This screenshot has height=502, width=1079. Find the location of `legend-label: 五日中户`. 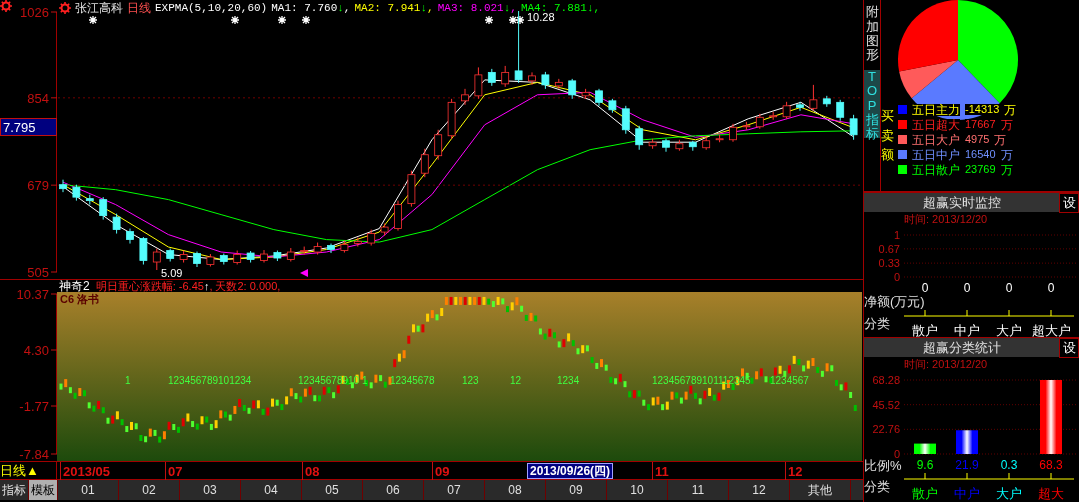

legend-label: 五日中户 is located at coordinates (936, 154).